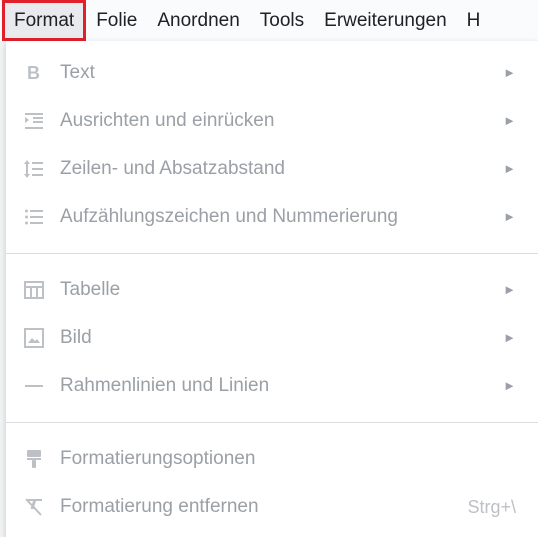 The image size is (538, 537). Describe the element at coordinates (167, 120) in the screenshot. I see `menu-item-label: Ausrichten und einrücken` at that location.